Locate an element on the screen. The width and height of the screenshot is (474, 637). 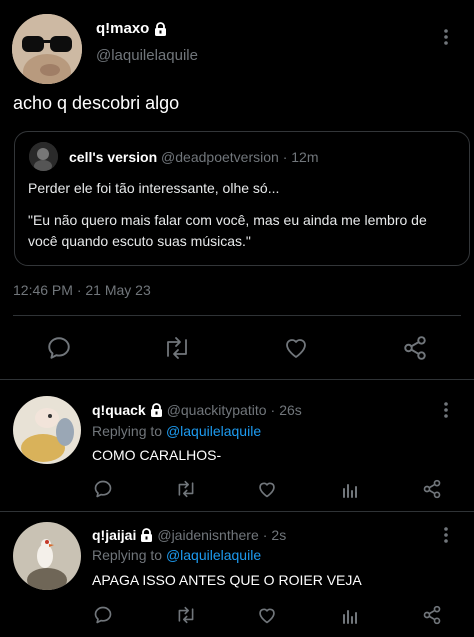
avatar is located at coordinates (47, 49).